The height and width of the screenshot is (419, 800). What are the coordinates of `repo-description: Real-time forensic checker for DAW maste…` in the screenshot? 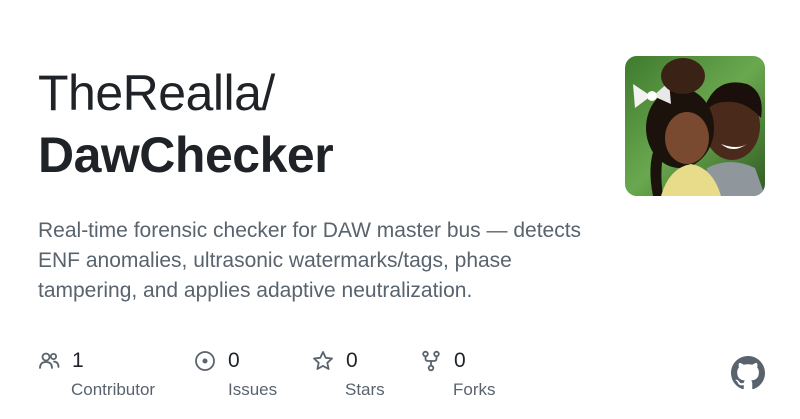 It's located at (310, 260).